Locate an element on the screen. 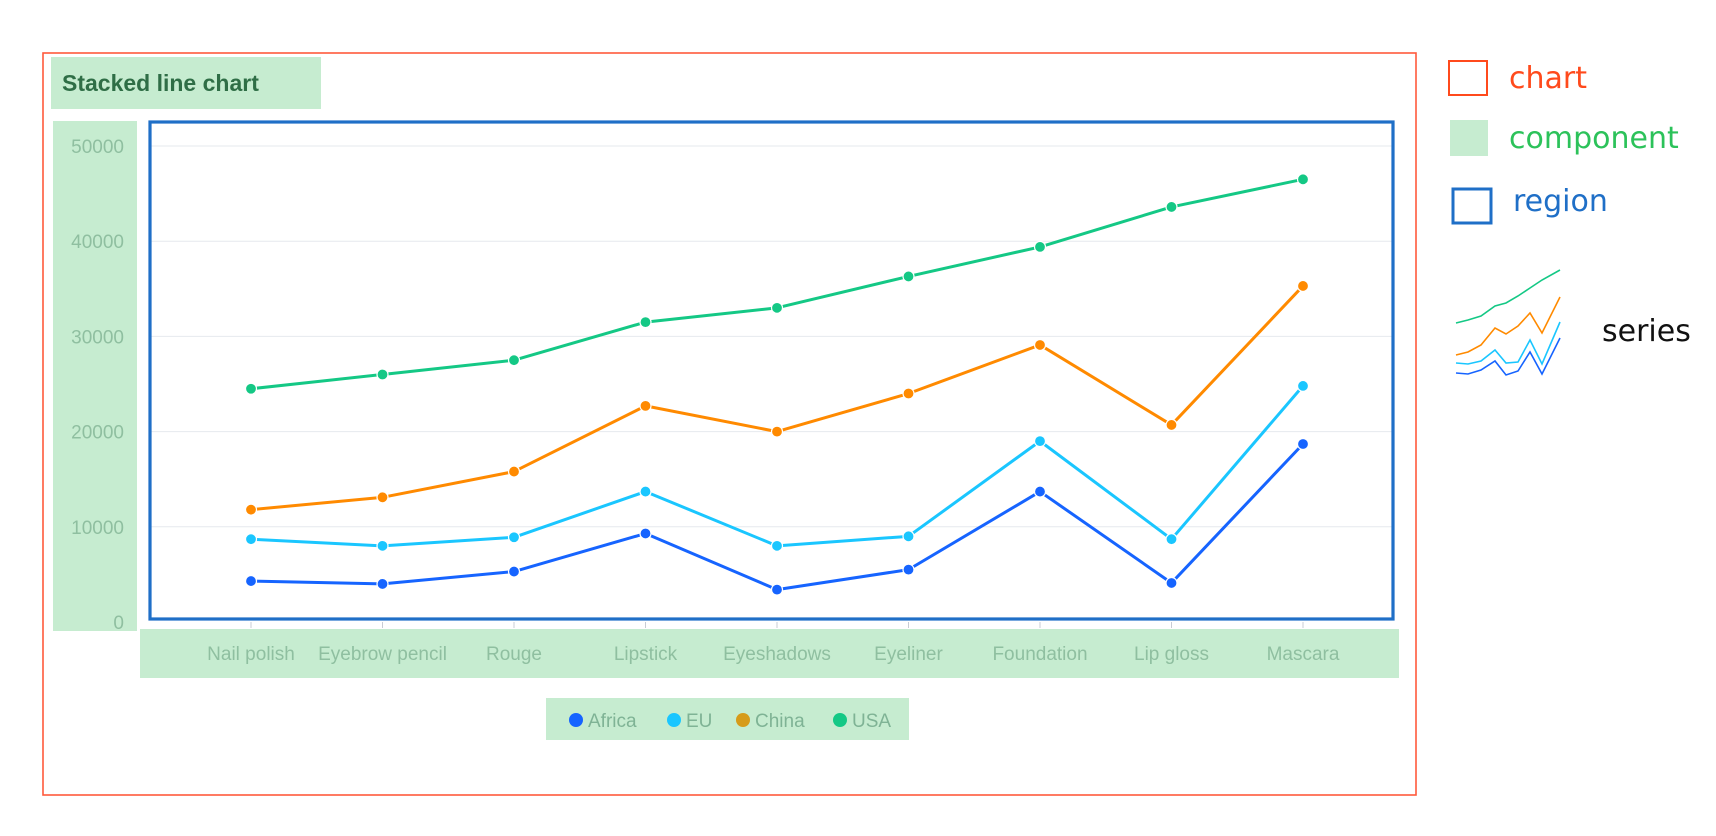  region-key-marker is located at coordinates (1472, 206).